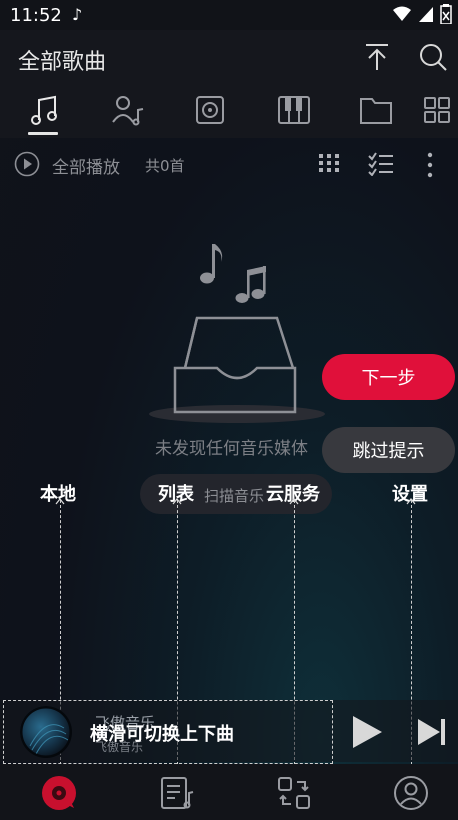 The image size is (458, 820). I want to click on play-icon, so click(367, 732).